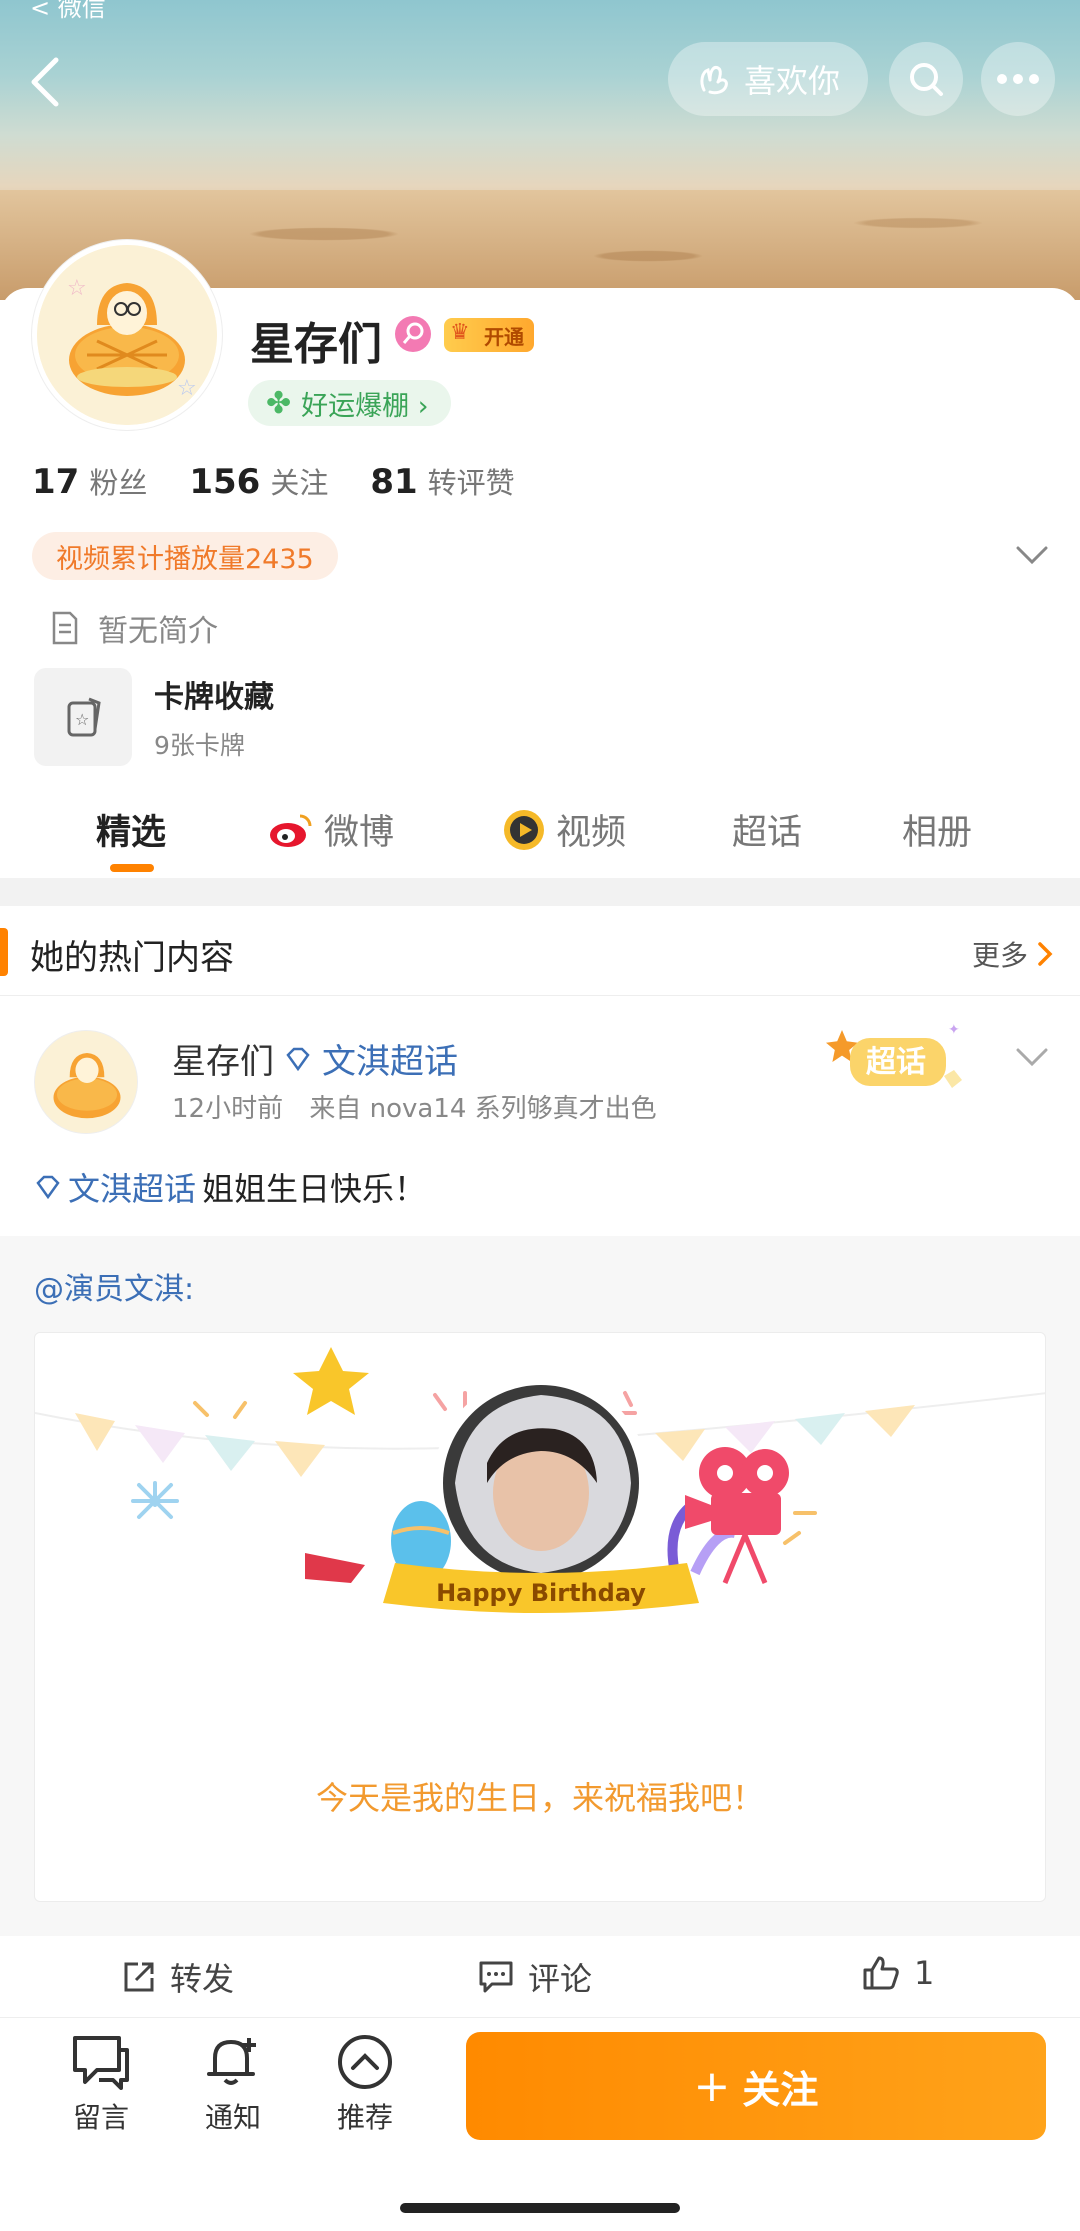 The width and height of the screenshot is (1080, 2231). I want to click on thumbs-up-icon, so click(881, 1973).